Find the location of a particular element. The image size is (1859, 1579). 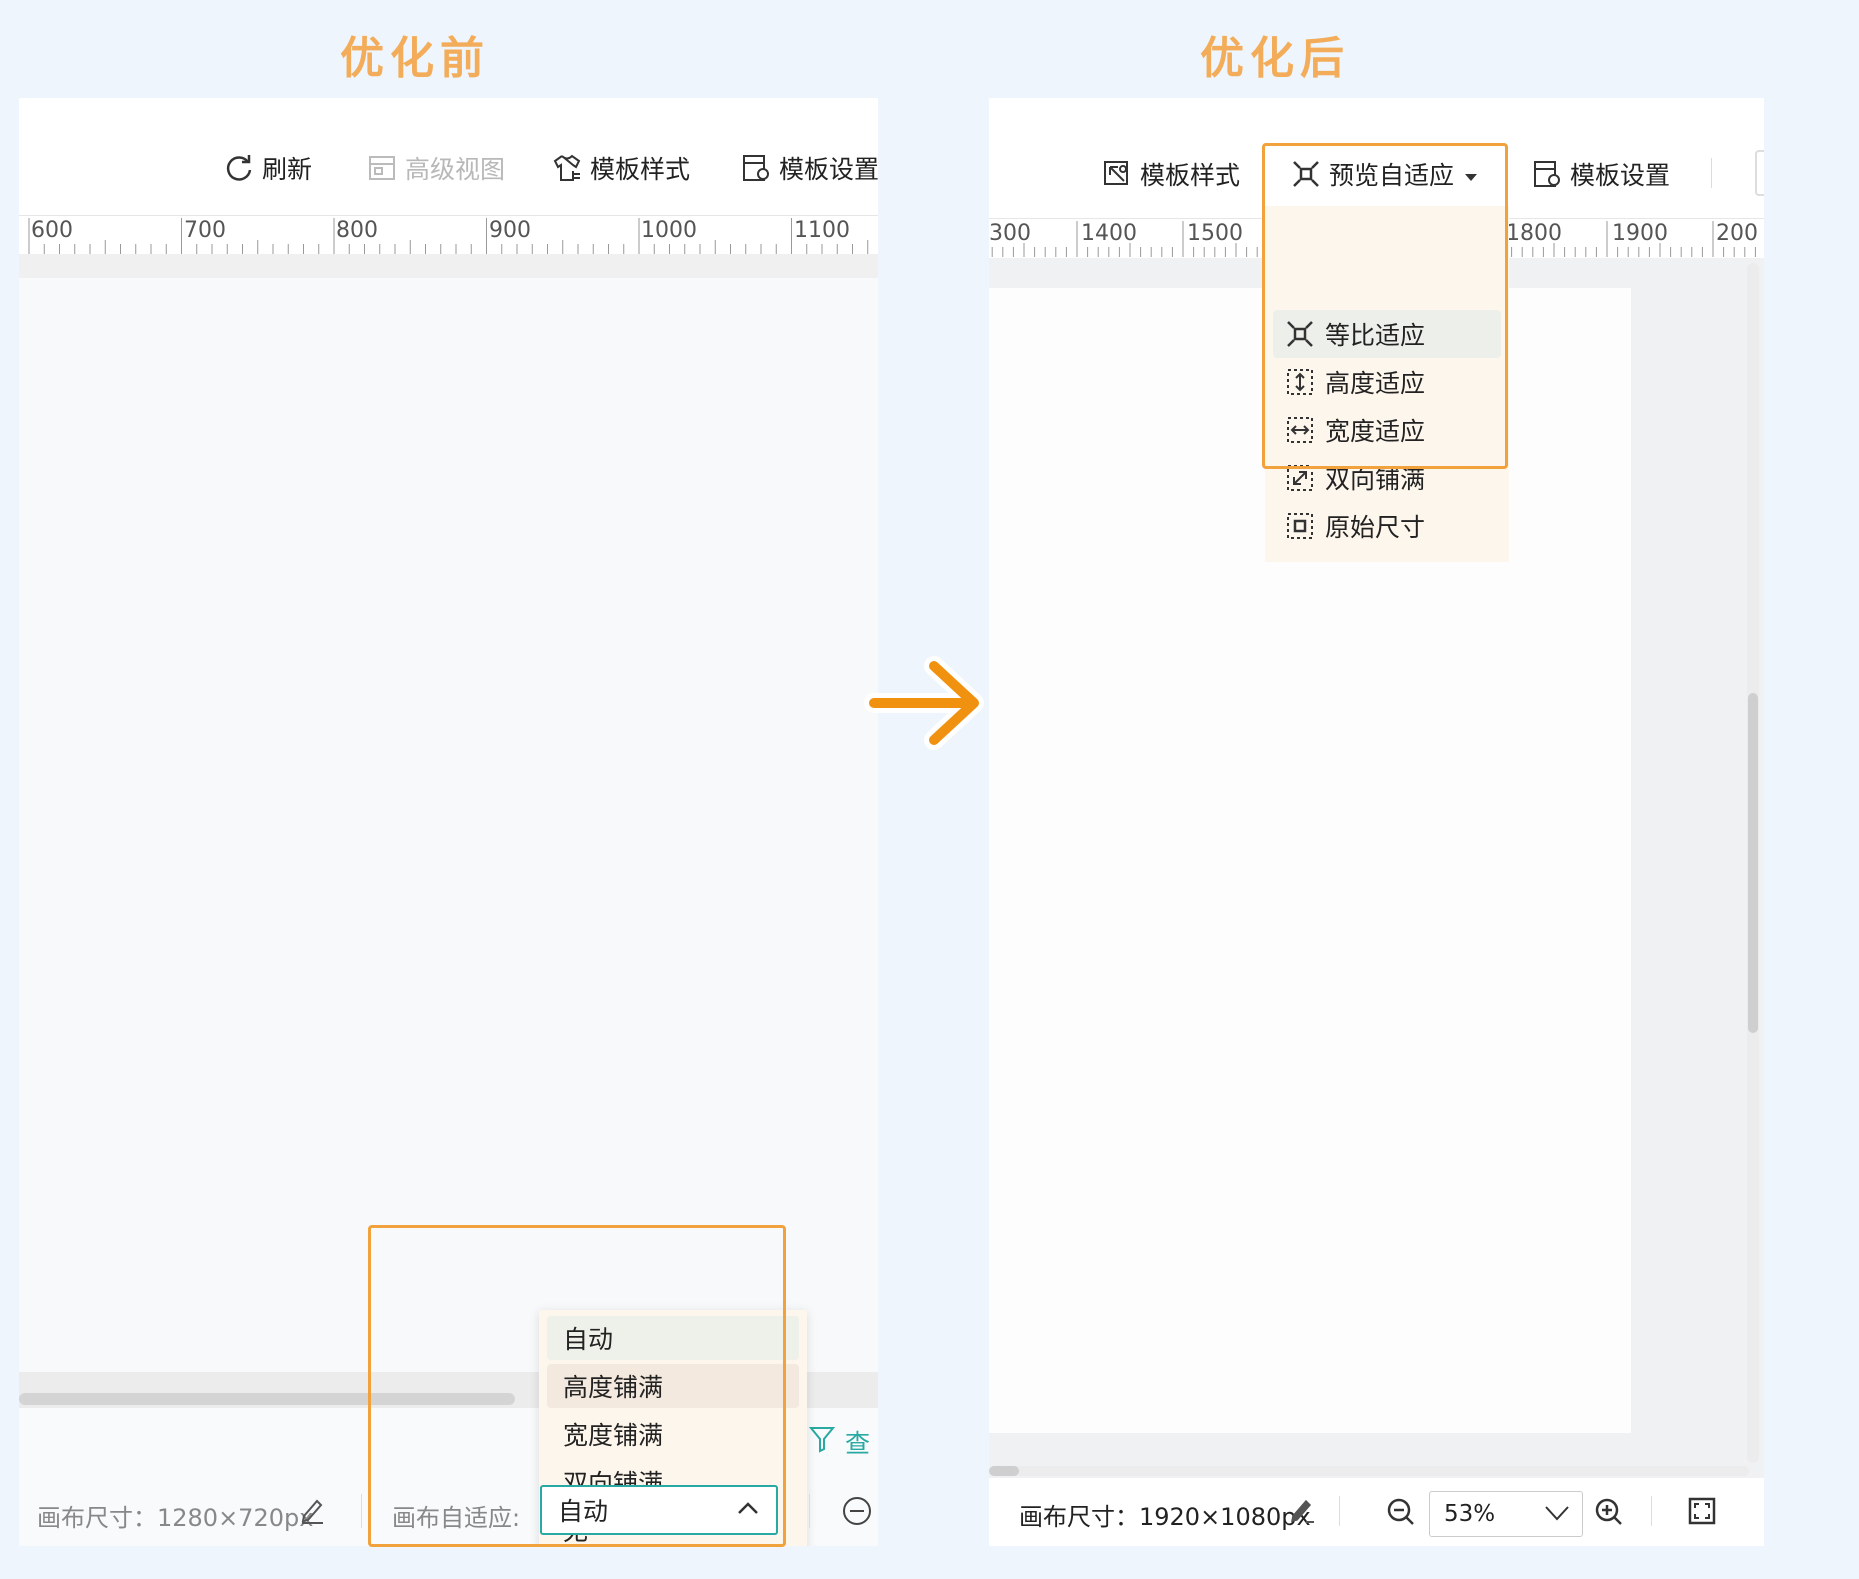

original-size-icon is located at coordinates (1300, 526).